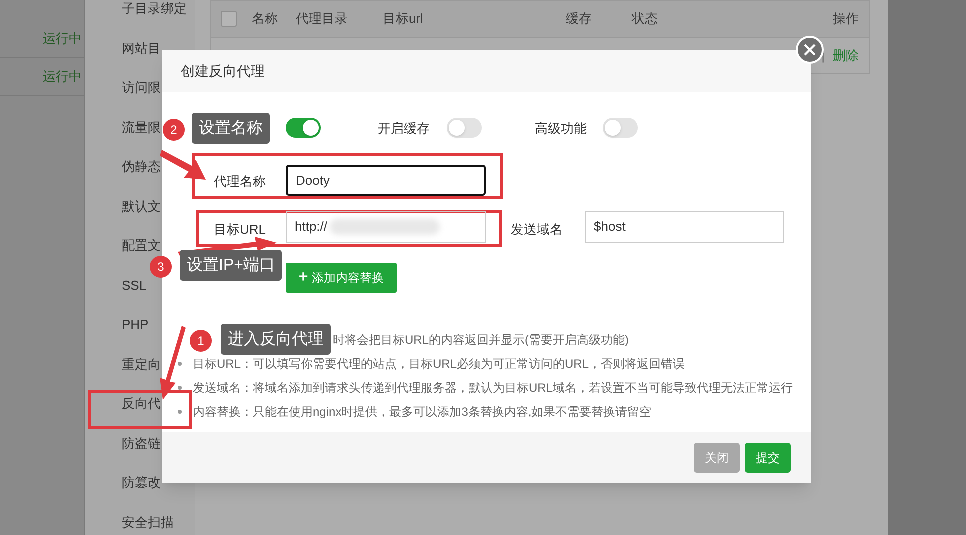 The width and height of the screenshot is (966, 535). Describe the element at coordinates (322, 18) in the screenshot. I see `column-header: 代理目录` at that location.